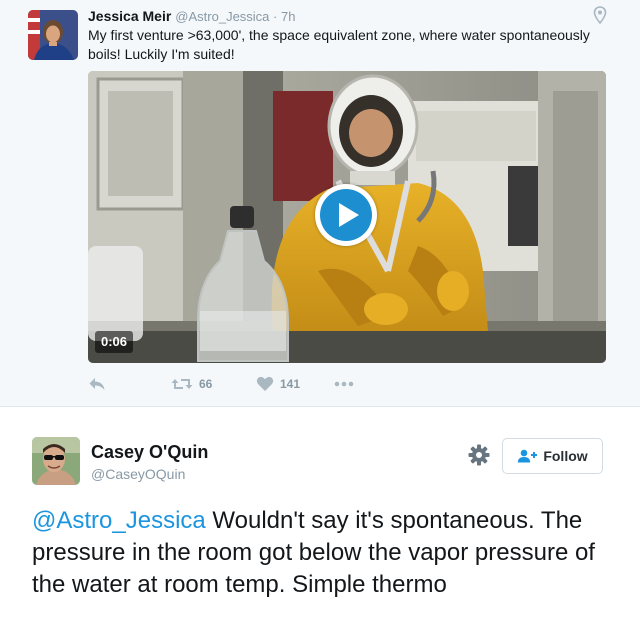 The width and height of the screenshot is (640, 637). I want to click on author-name: Jessica Meir, so click(129, 16).